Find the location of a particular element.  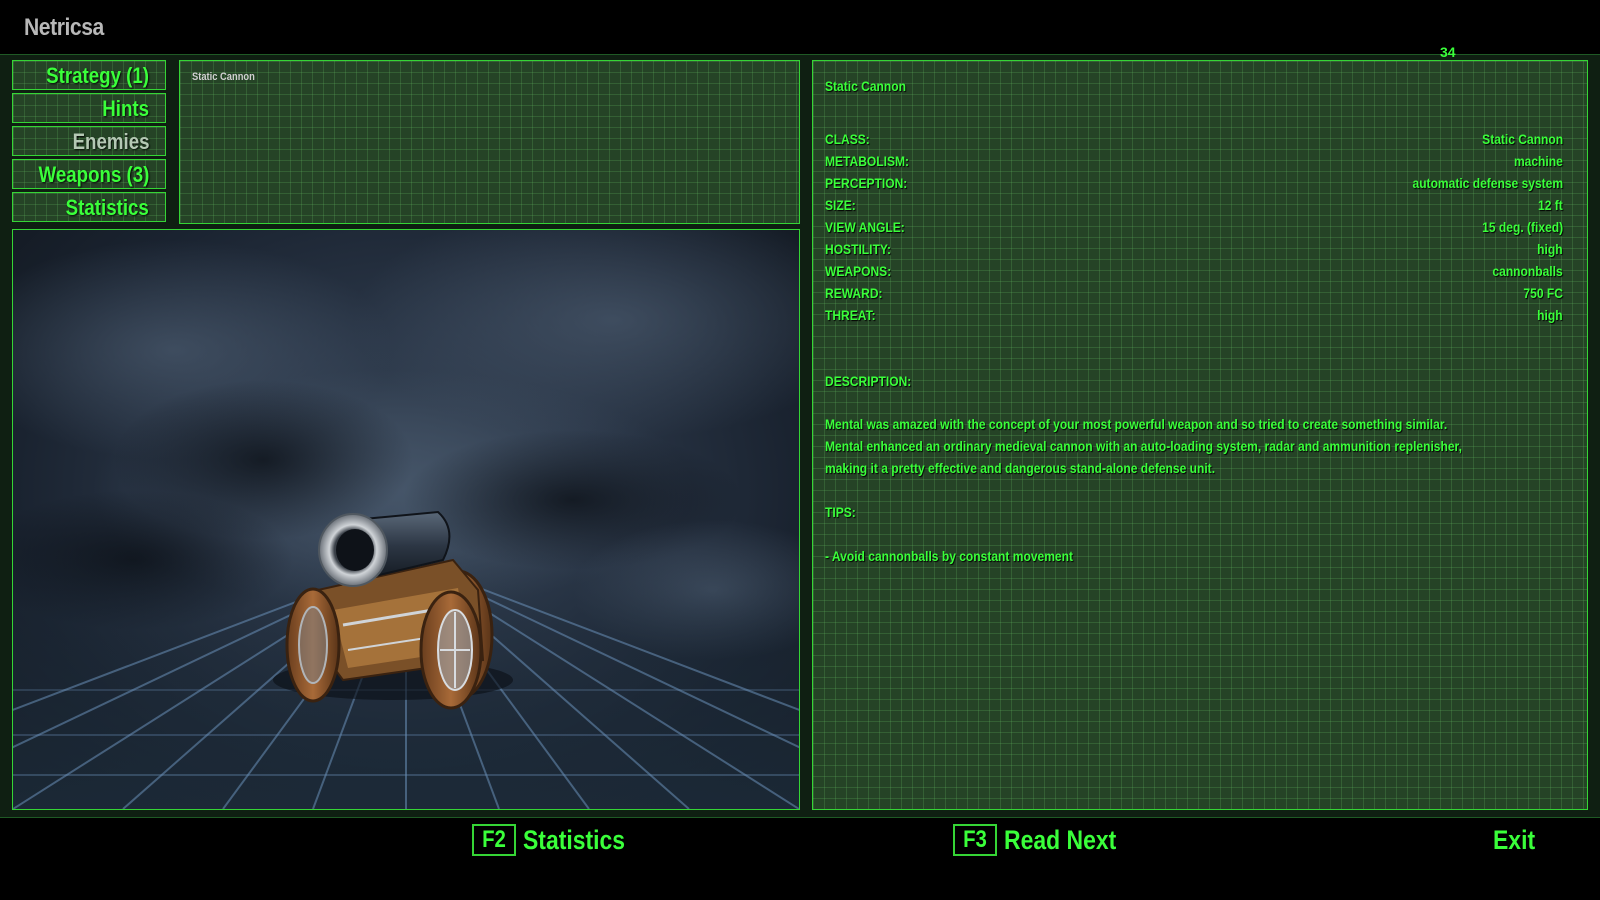

tip-text: - Avoid cannonballs by constant movement is located at coordinates (949, 556).